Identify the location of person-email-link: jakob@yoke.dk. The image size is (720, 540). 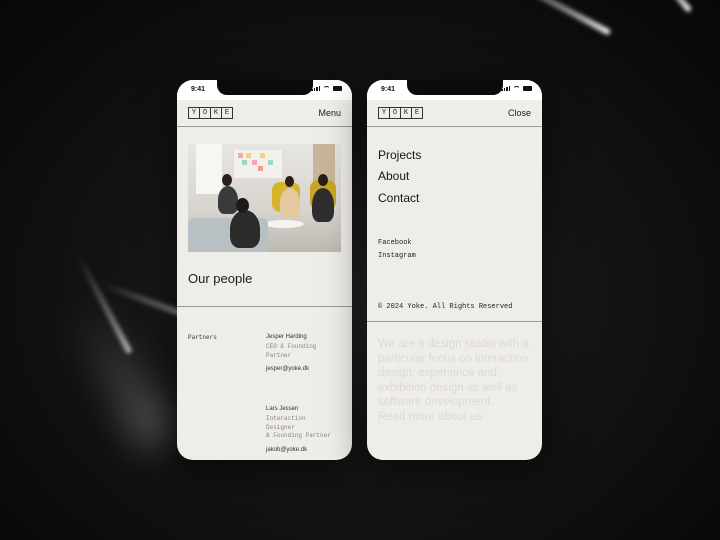
(308, 450).